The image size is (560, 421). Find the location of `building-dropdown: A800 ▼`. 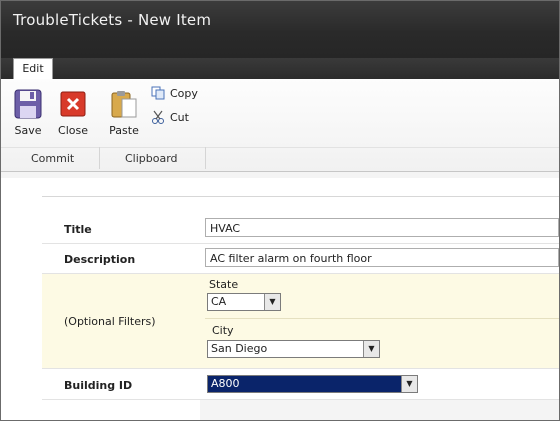

building-dropdown: A800 ▼ is located at coordinates (312, 384).